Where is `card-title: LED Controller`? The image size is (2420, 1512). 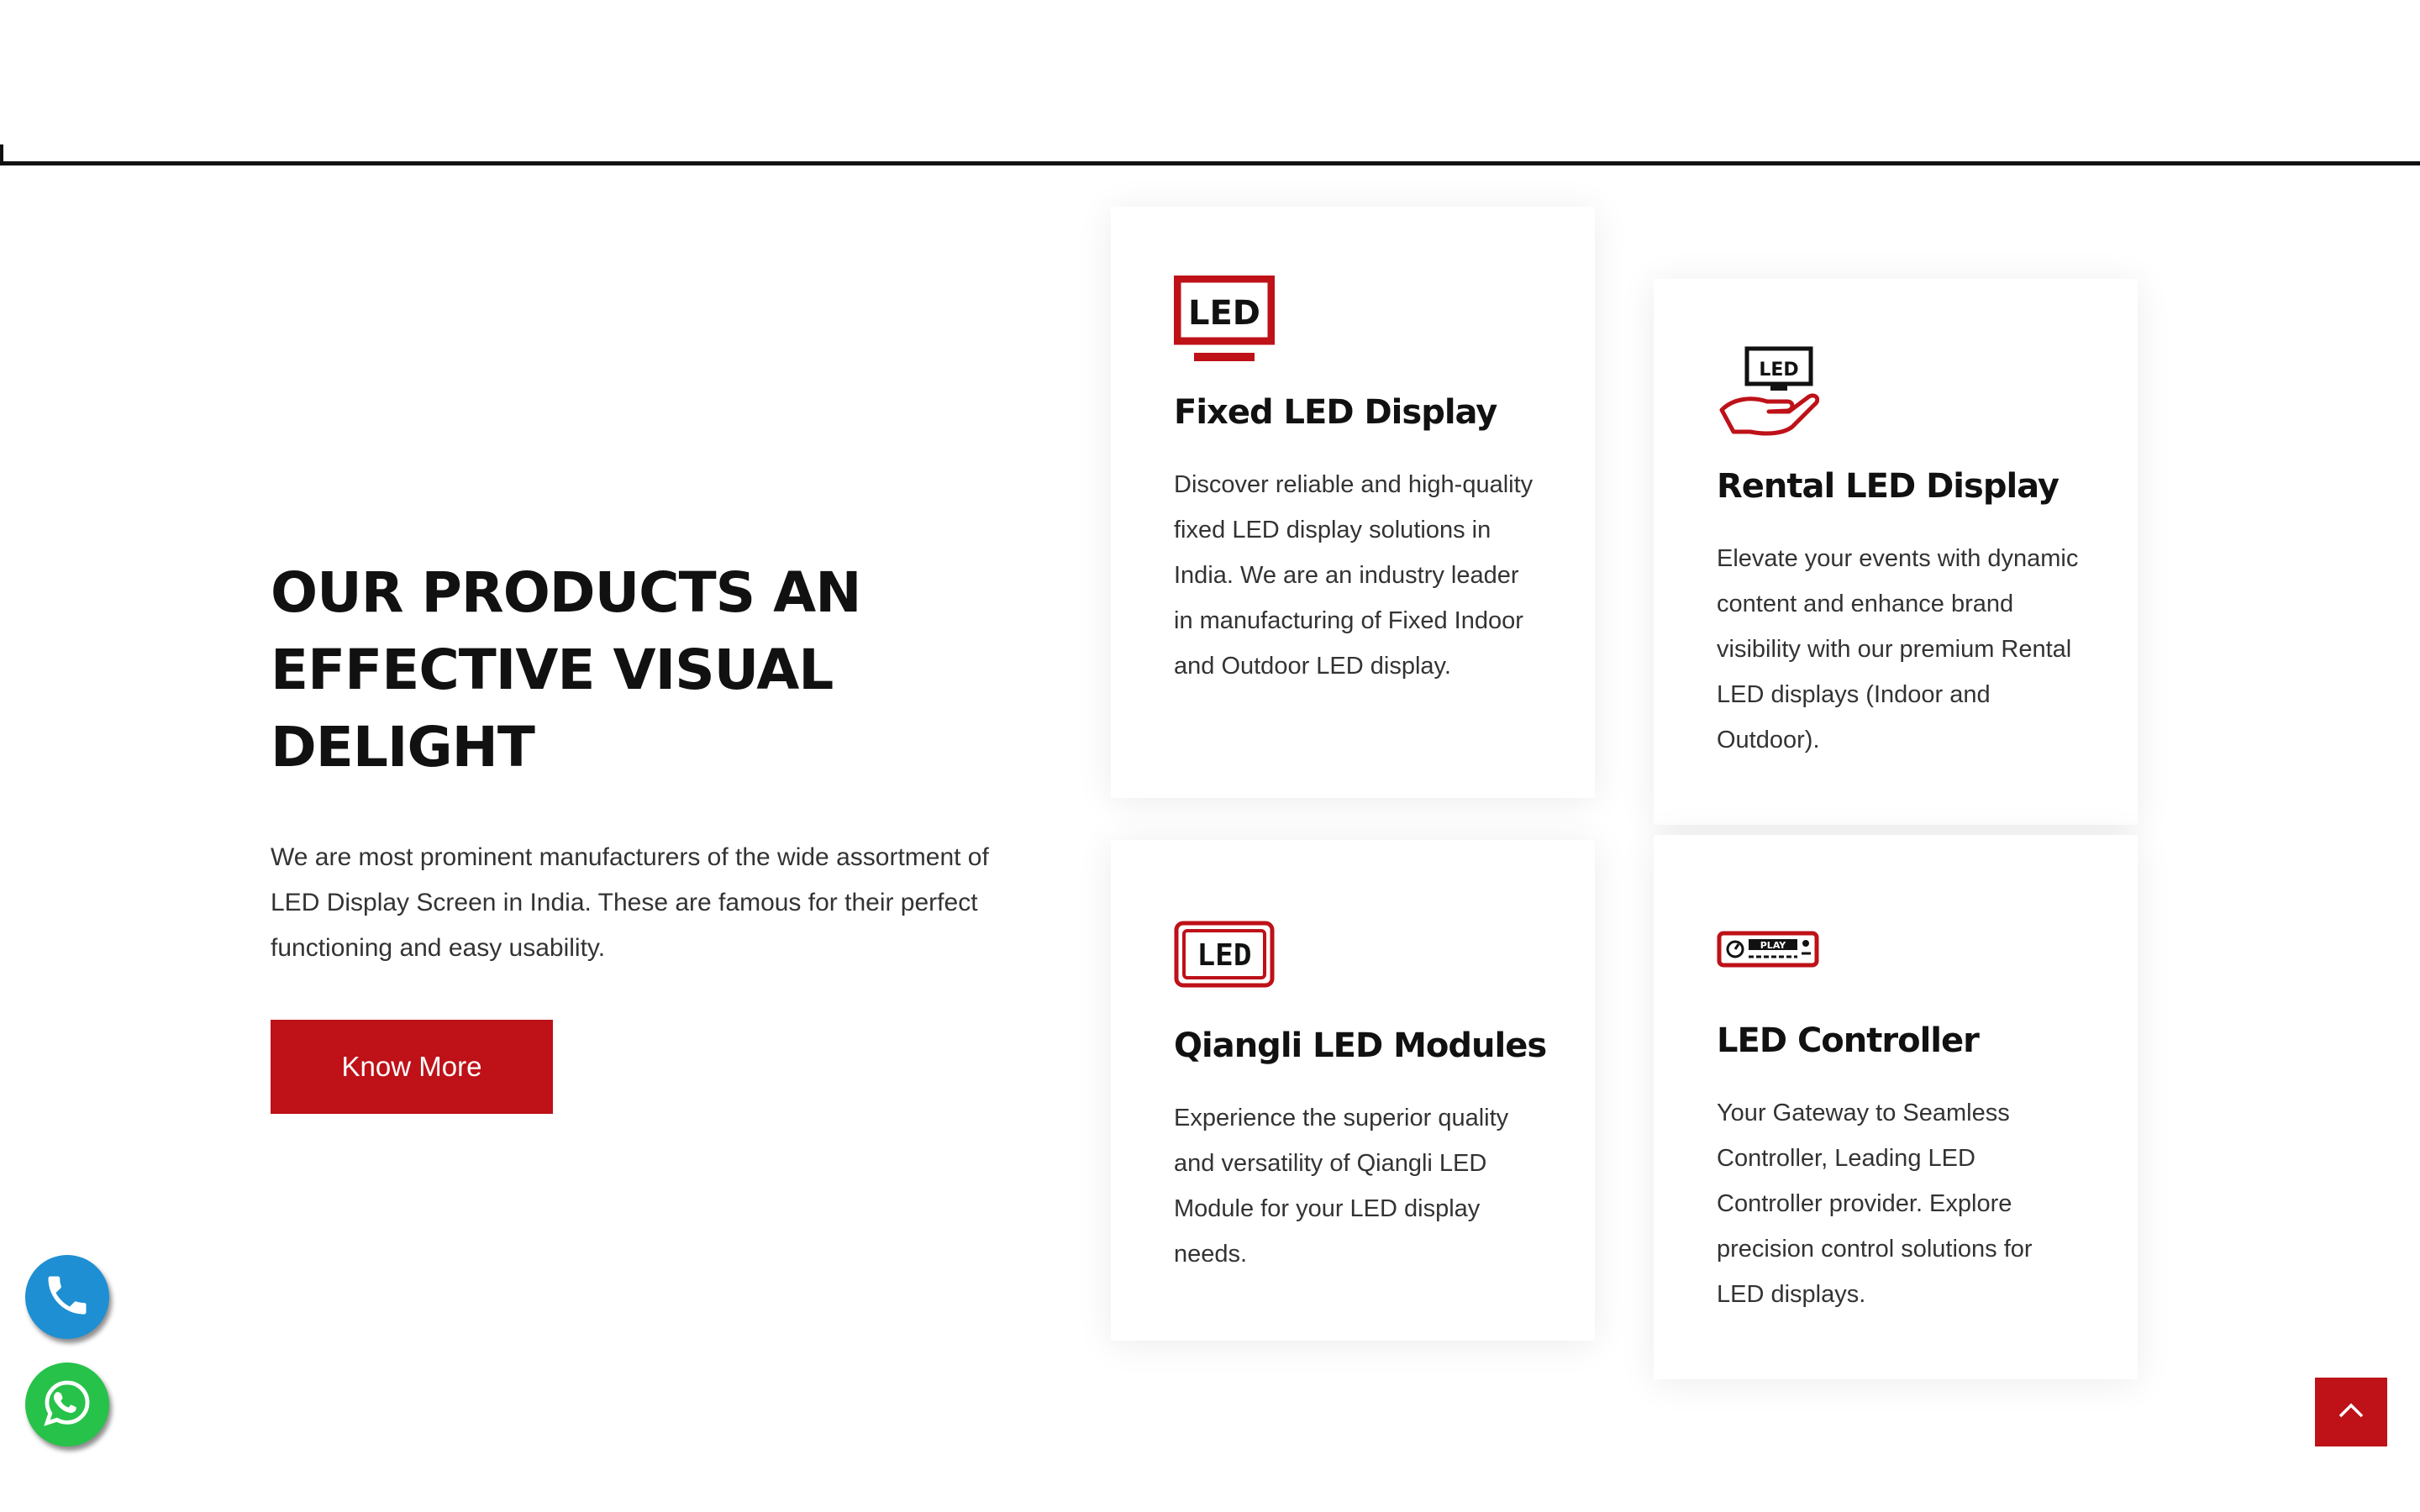 card-title: LED Controller is located at coordinates (1849, 1040).